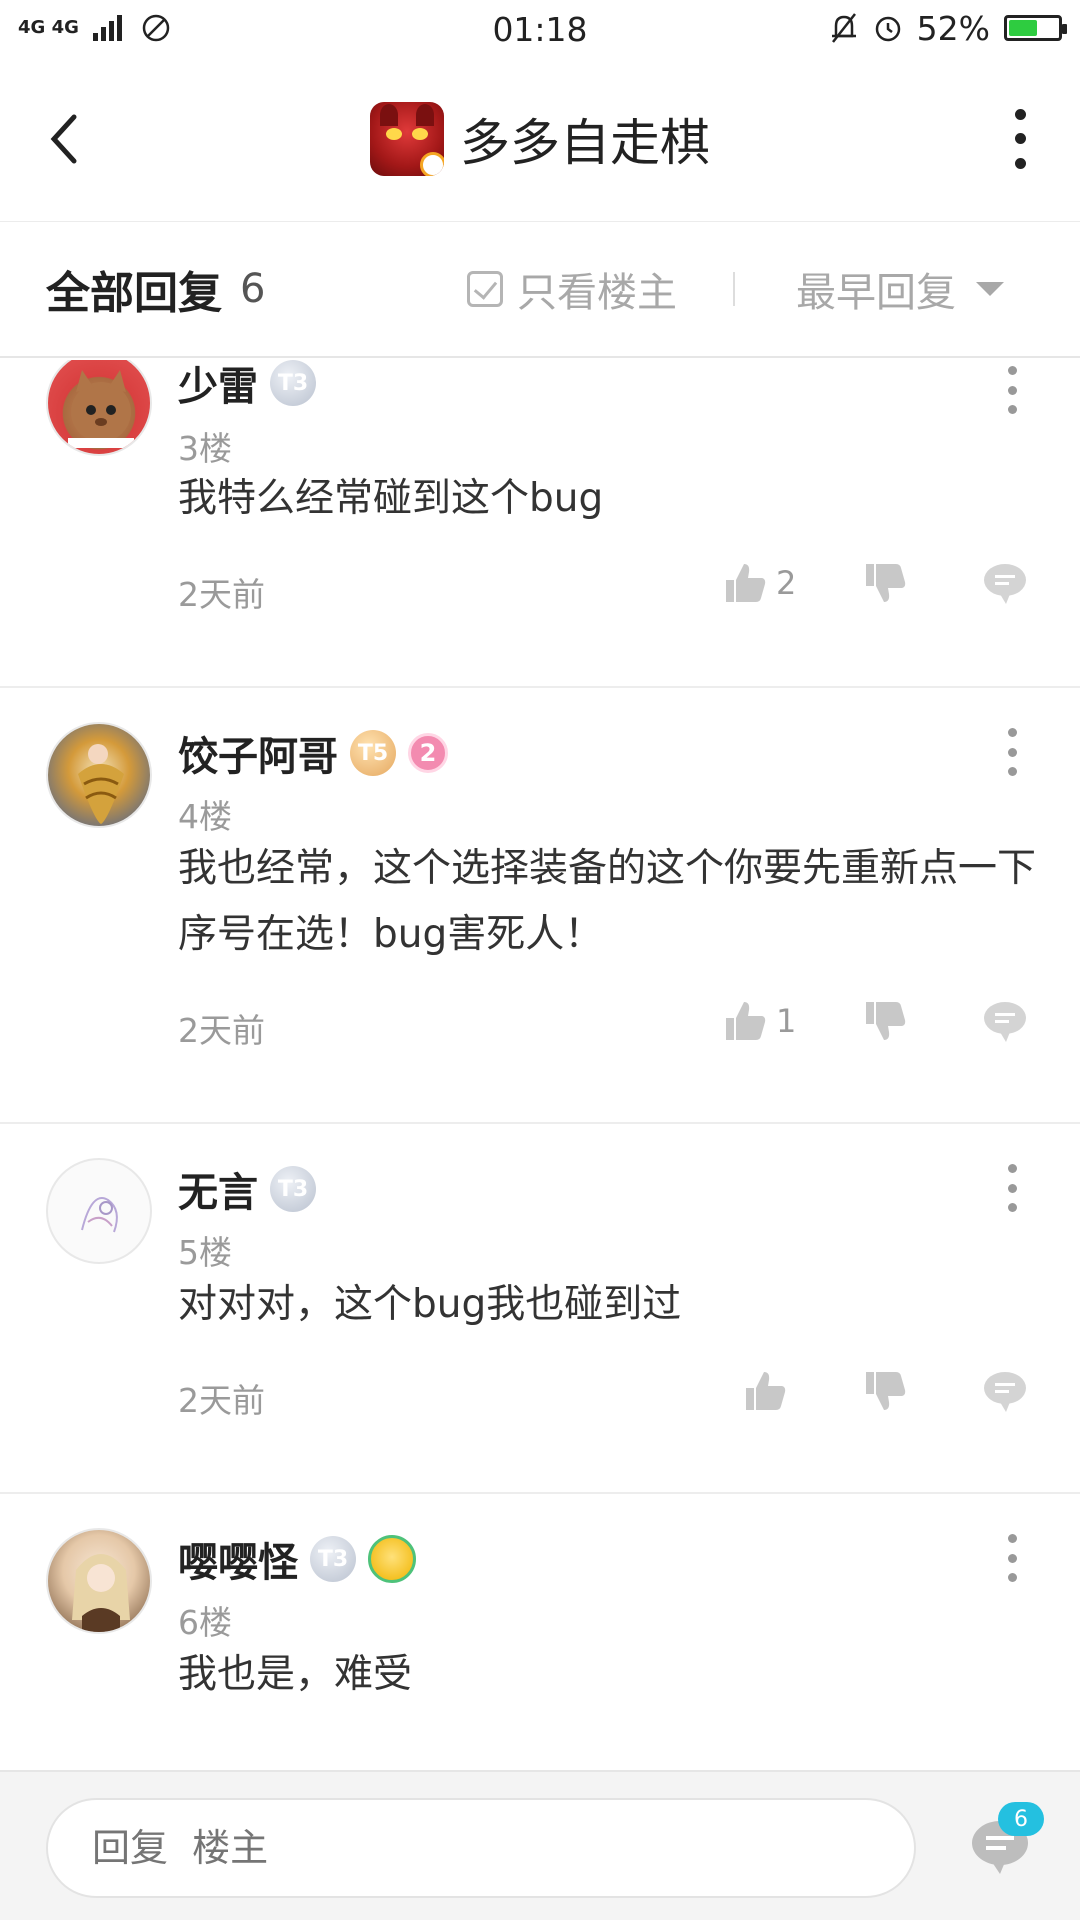 The height and width of the screenshot is (1920, 1080). I want to click on username: 无言, so click(218, 1189).